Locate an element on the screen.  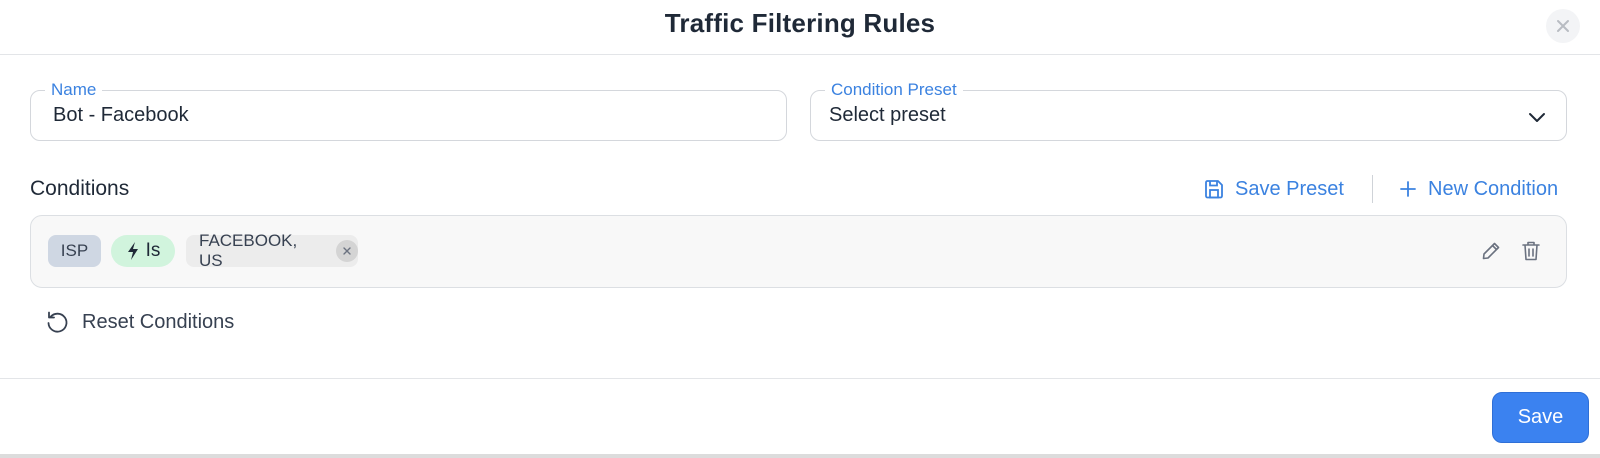
new-condition-button: New Condition is located at coordinates (1478, 189).